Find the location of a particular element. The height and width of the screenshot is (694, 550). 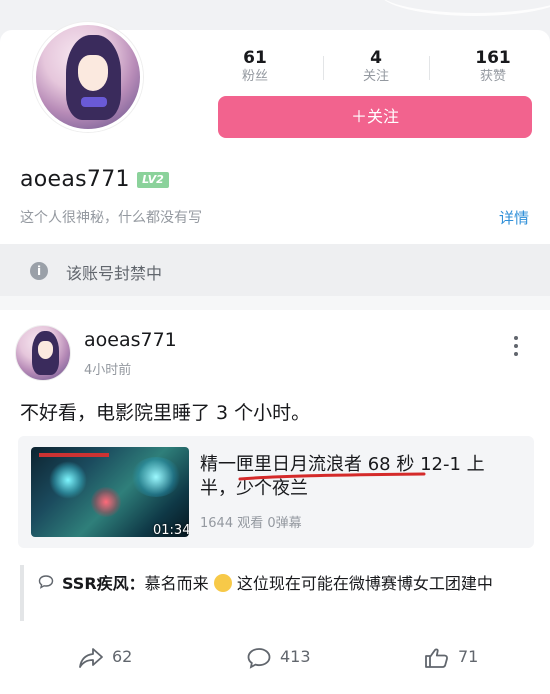

stat-following: 4 关注 is located at coordinates (376, 67).